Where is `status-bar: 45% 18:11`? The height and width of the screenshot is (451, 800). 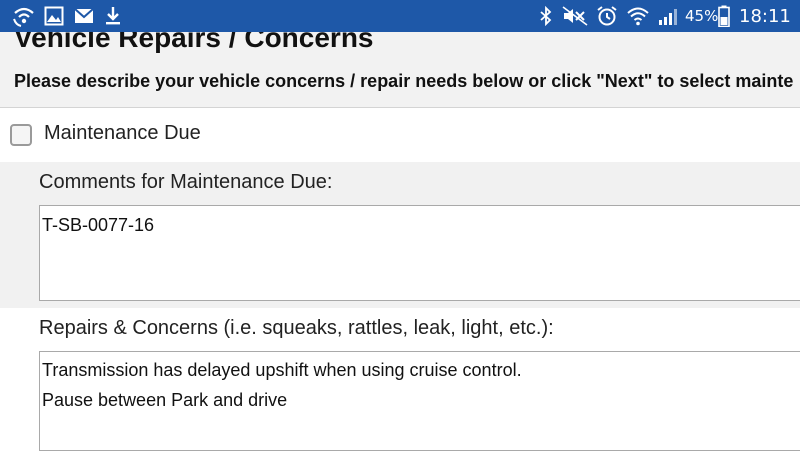 status-bar: 45% 18:11 is located at coordinates (400, 16).